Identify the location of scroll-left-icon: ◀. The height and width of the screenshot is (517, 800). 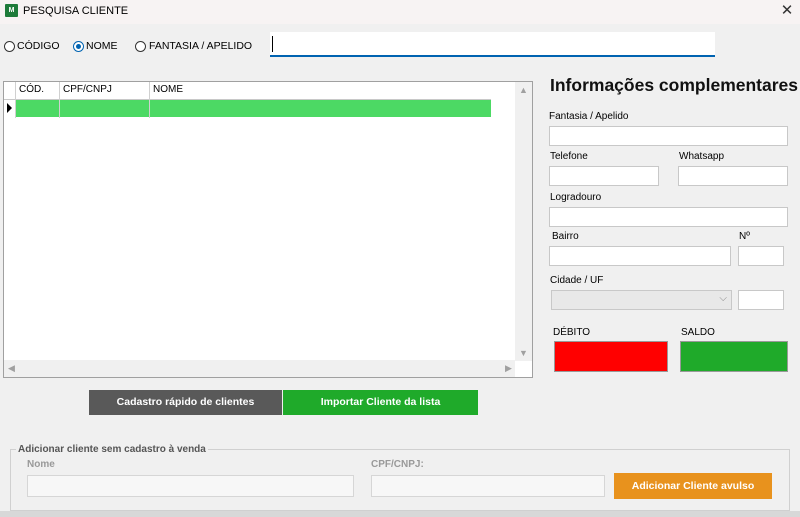
(11, 368).